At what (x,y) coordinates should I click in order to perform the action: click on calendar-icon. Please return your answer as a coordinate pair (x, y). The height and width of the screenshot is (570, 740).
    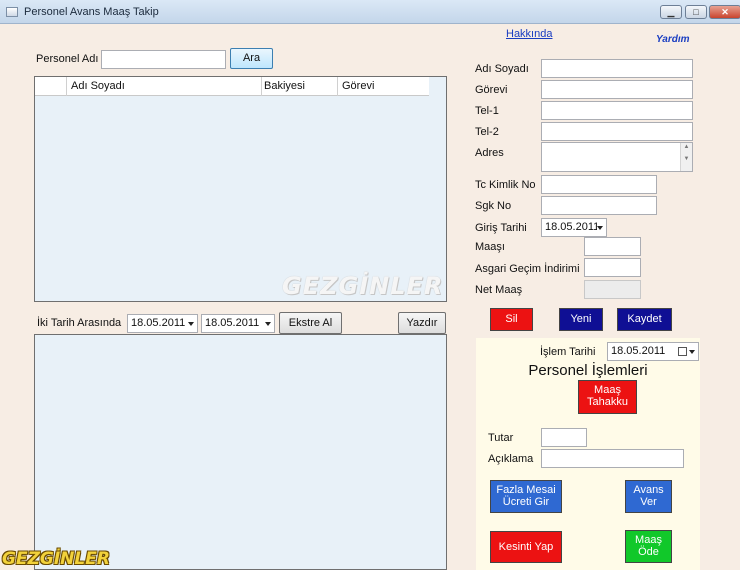
    Looking at the image, I should click on (682, 351).